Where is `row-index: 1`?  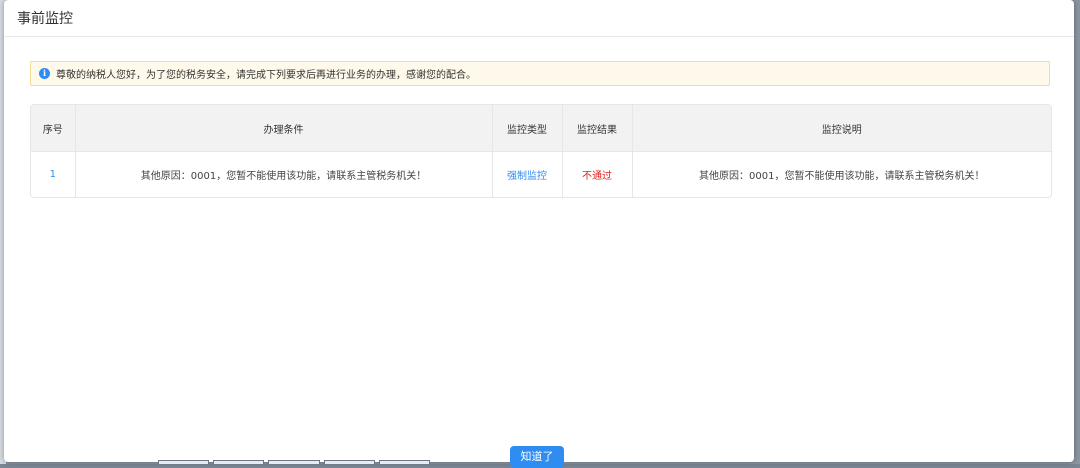 row-index: 1 is located at coordinates (53, 174).